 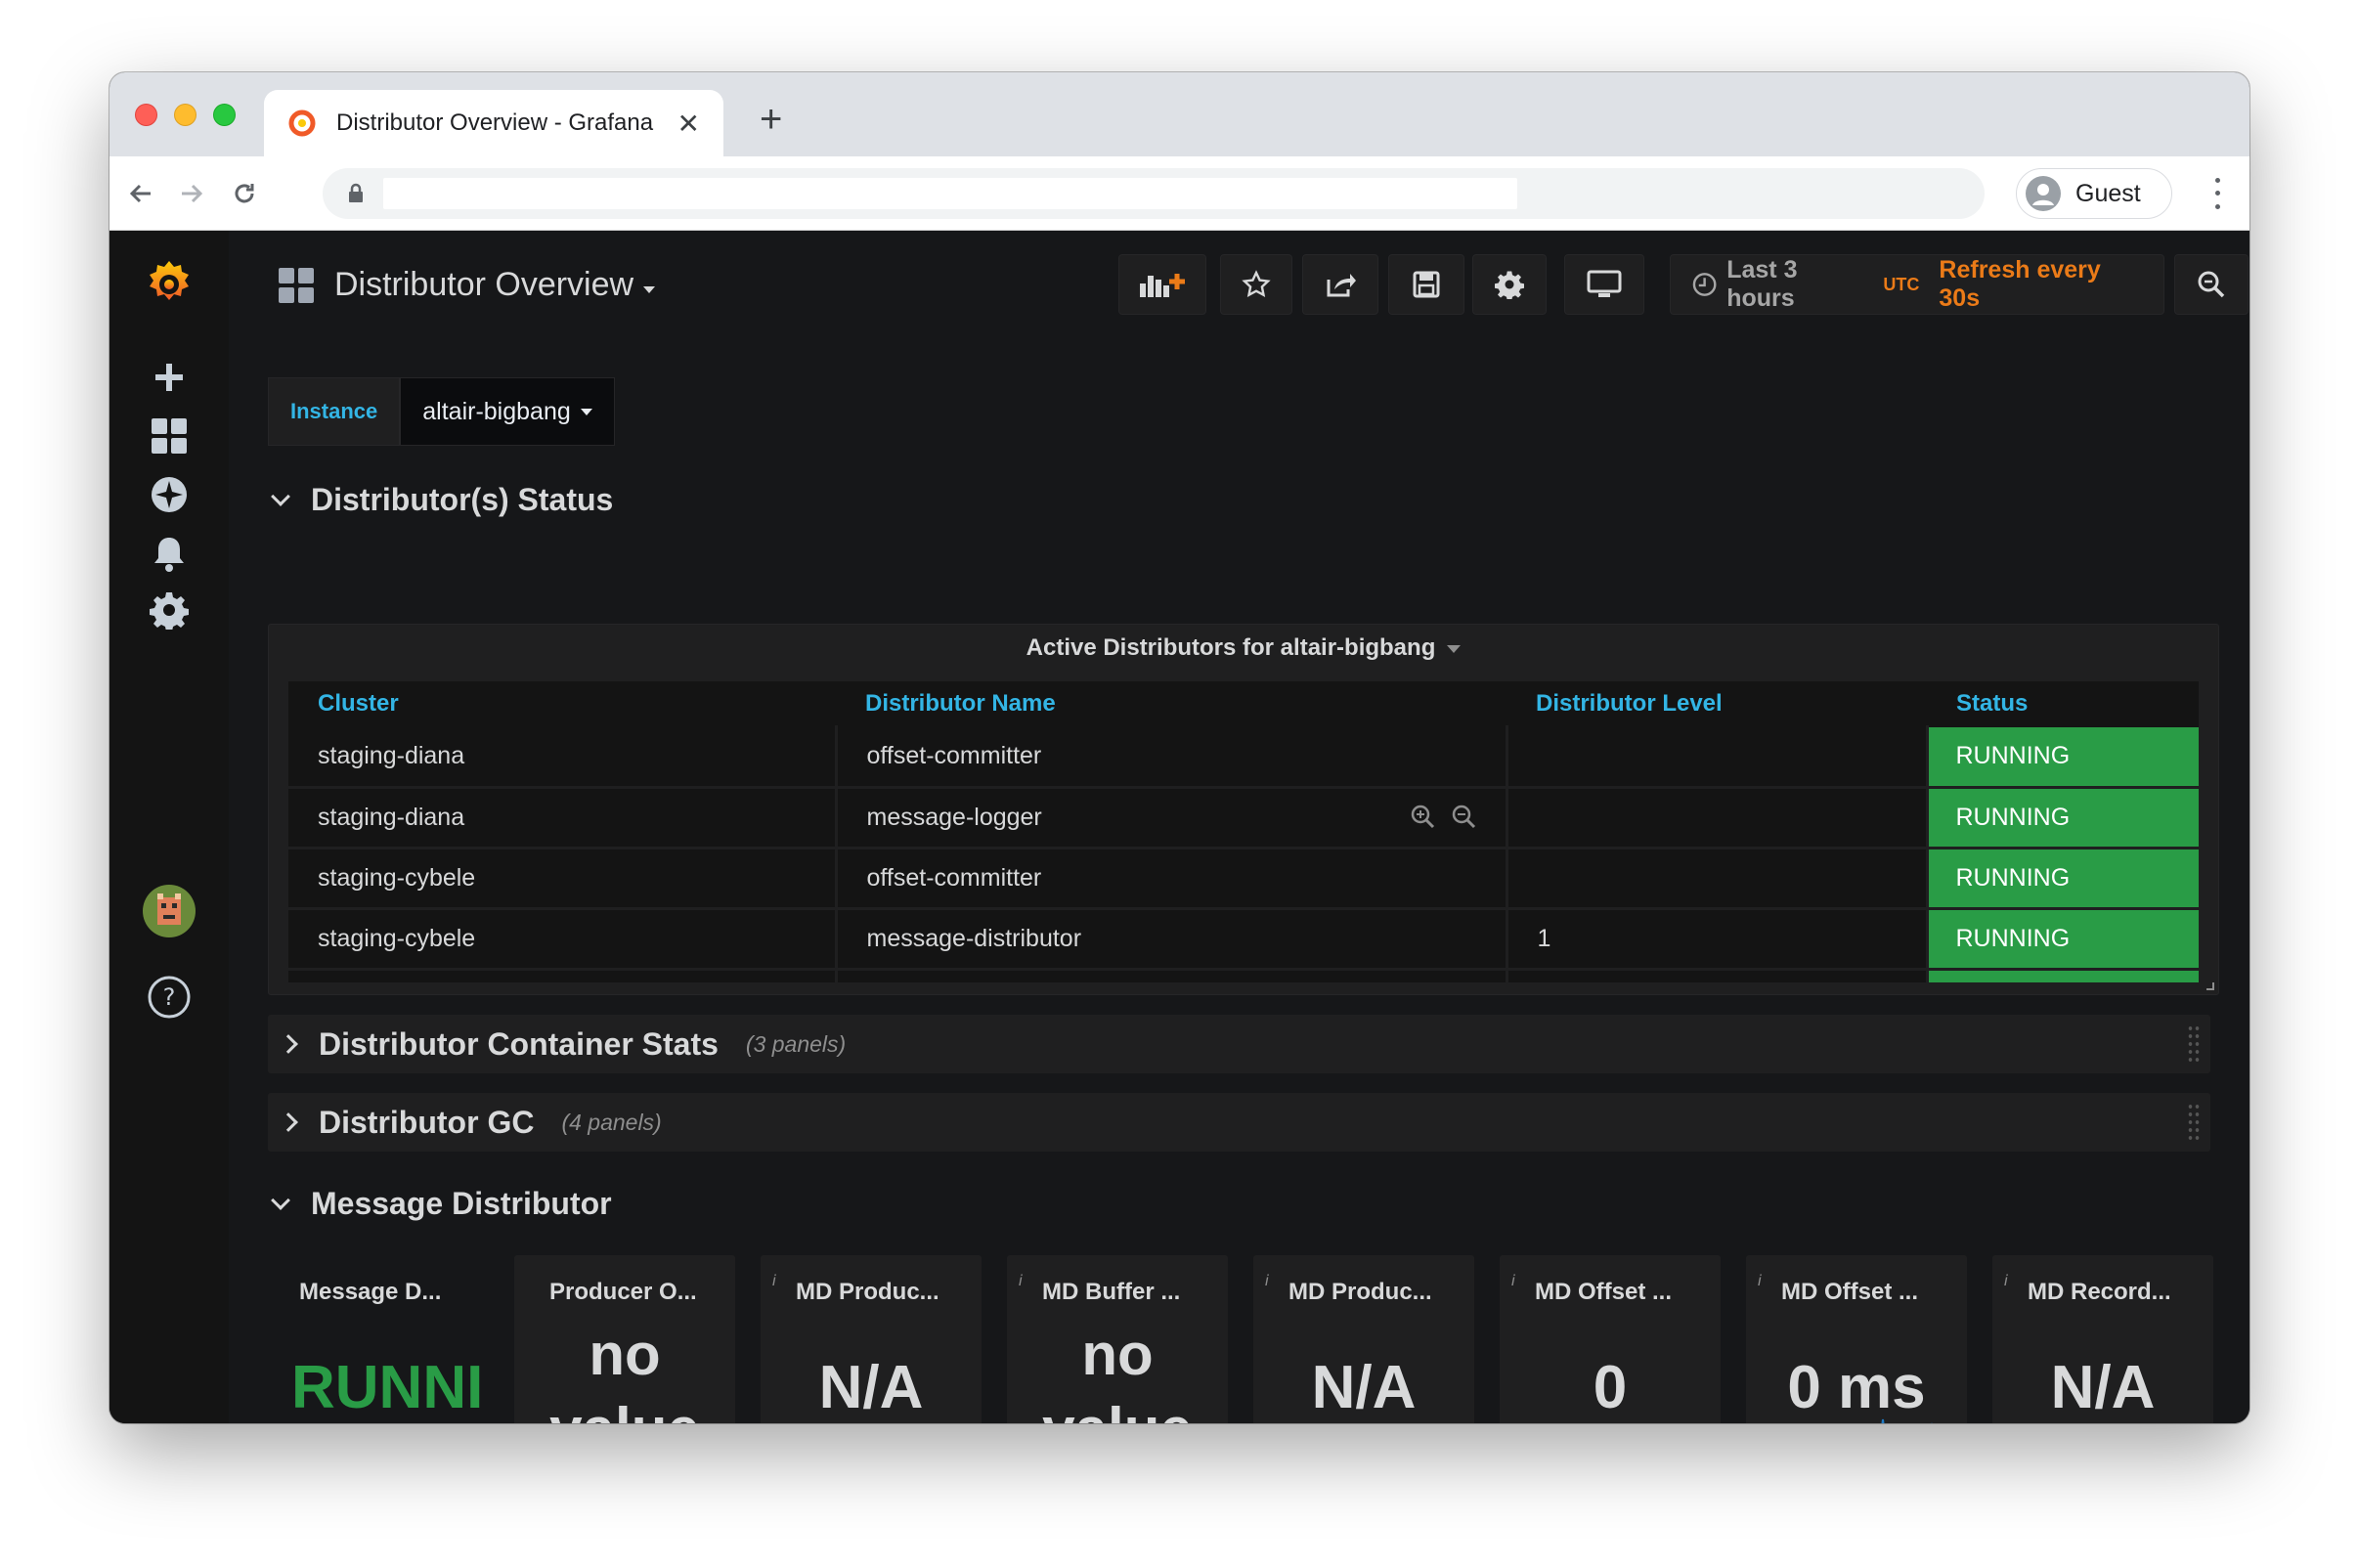 I want to click on tab-close-icon: ✕, so click(x=688, y=124).